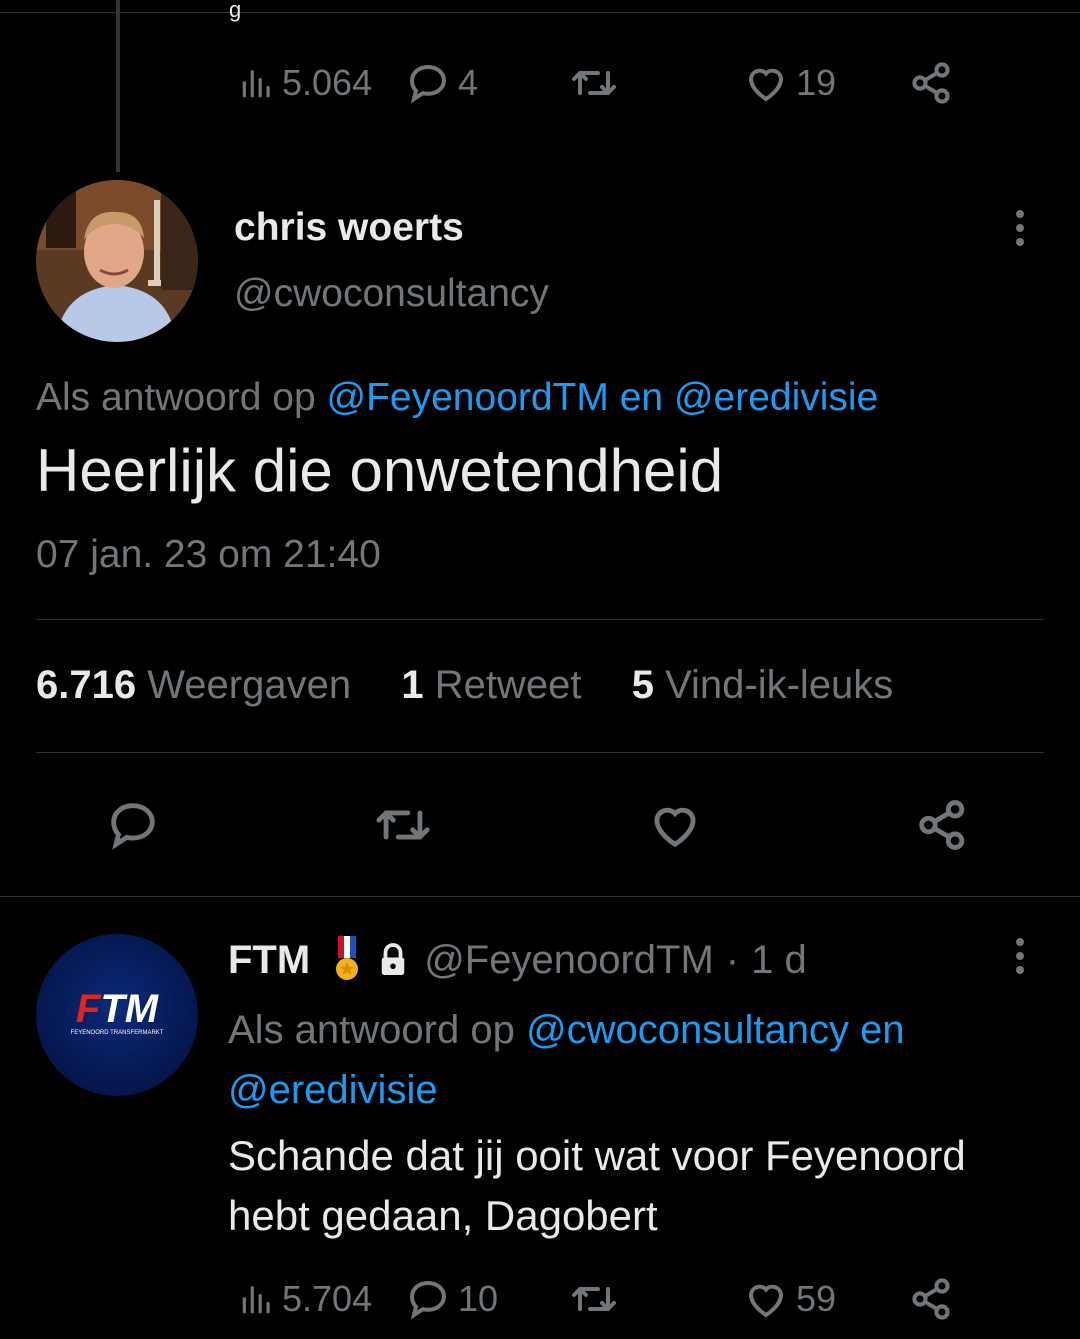 The image size is (1080, 1339). Describe the element at coordinates (468, 397) in the screenshot. I see `mention-link: @FeyenoordTM` at that location.